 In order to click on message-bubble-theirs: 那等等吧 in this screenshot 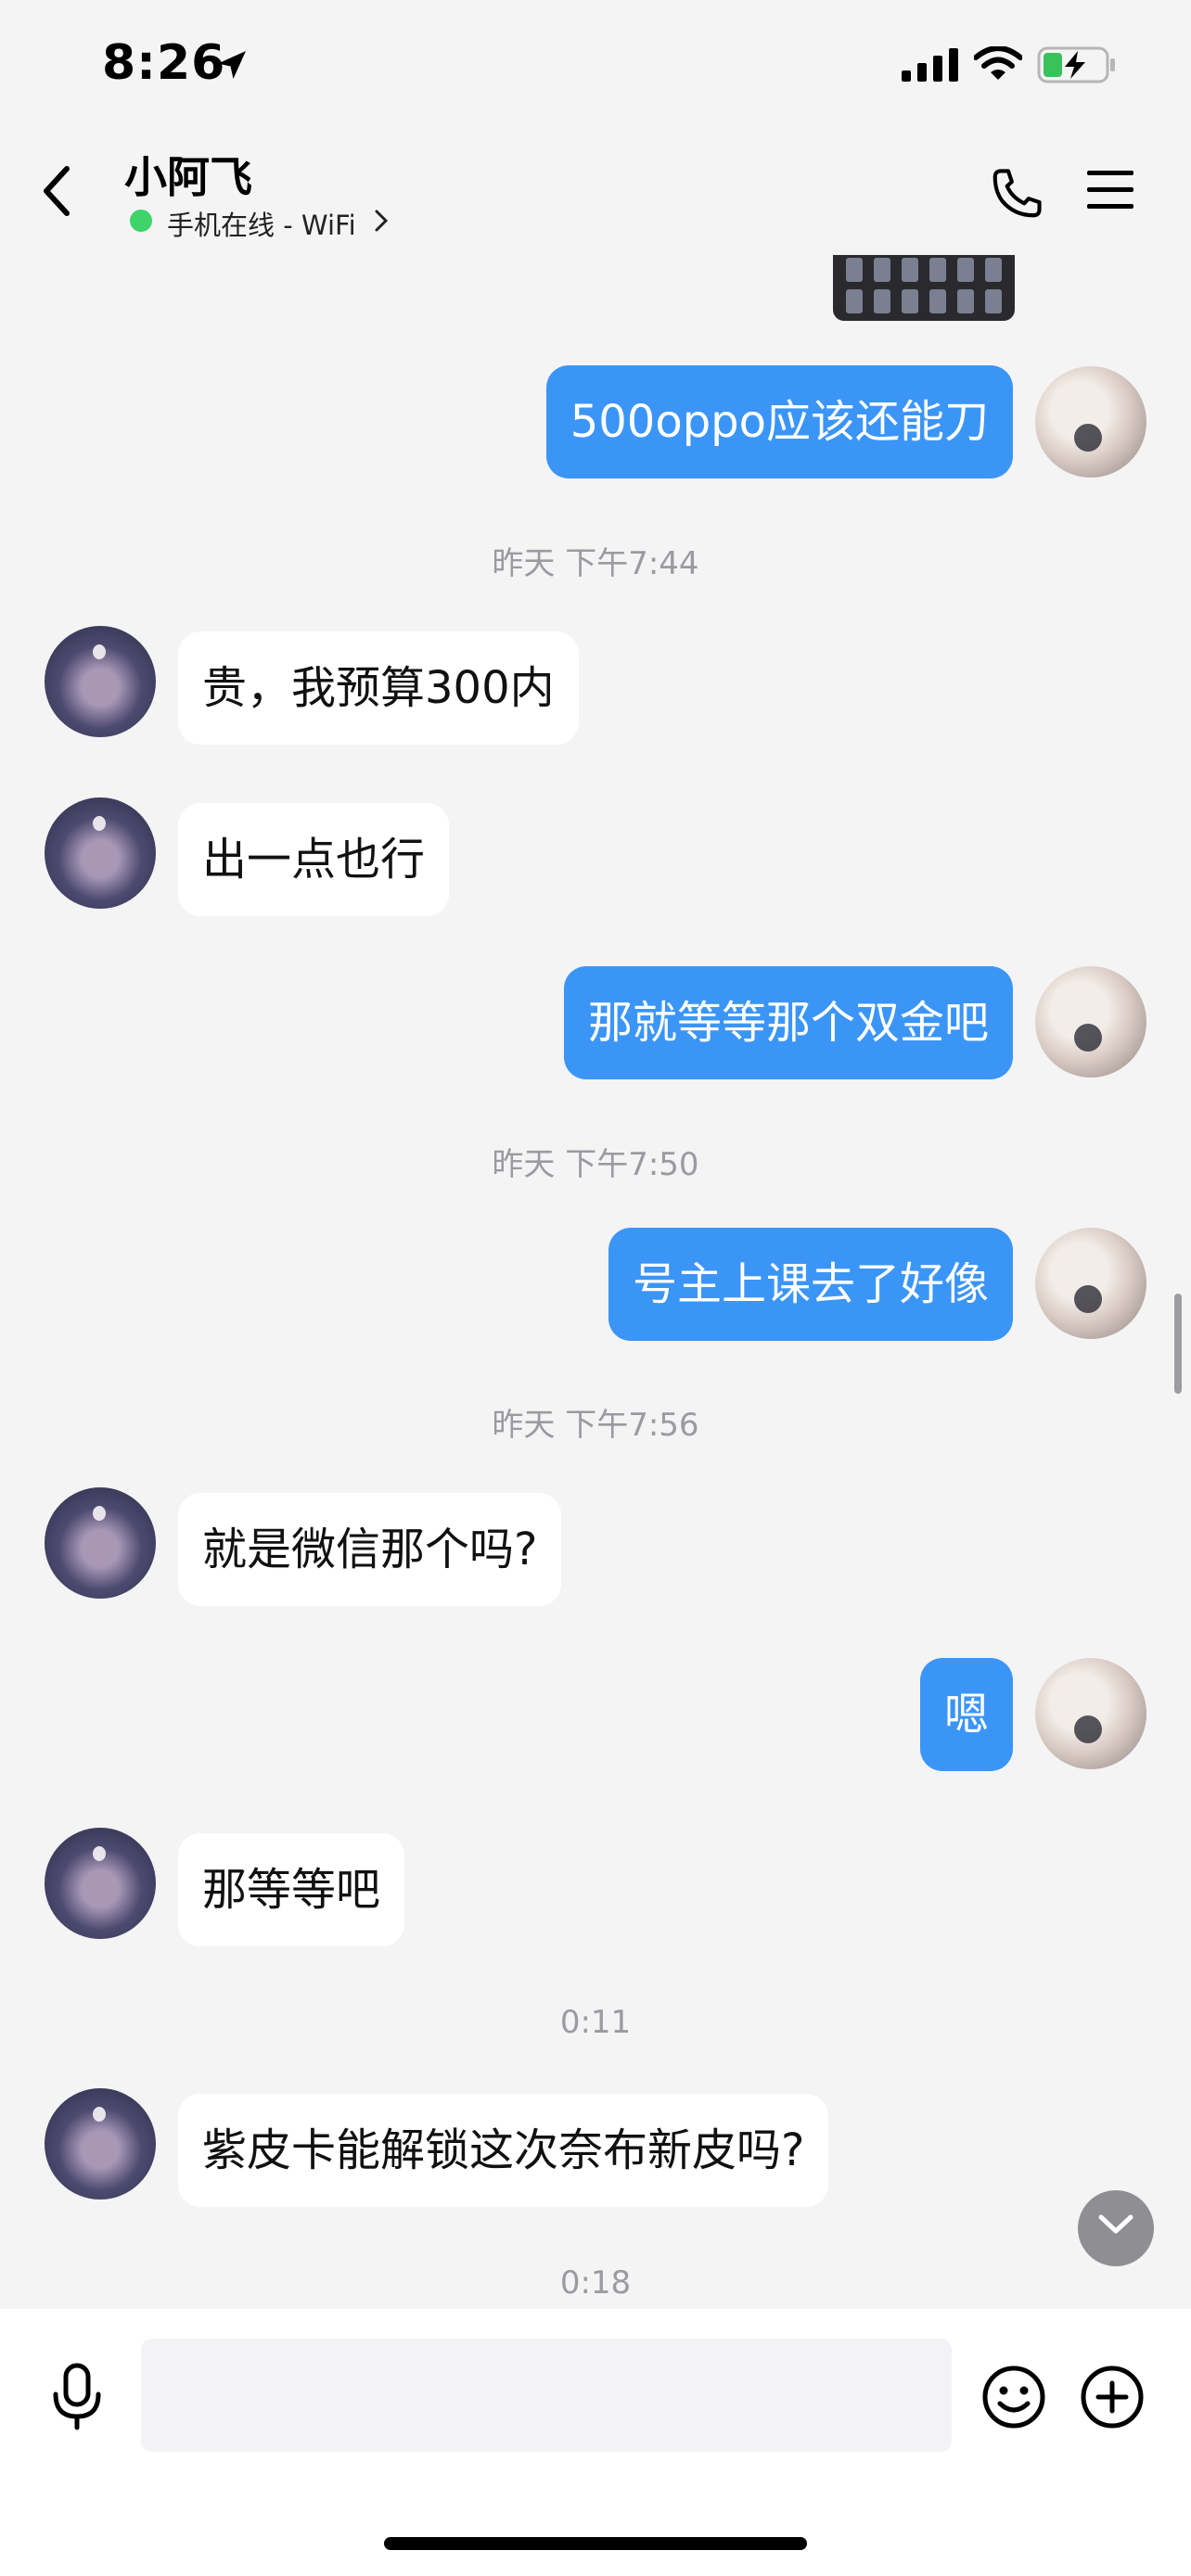, I will do `click(291, 1889)`.